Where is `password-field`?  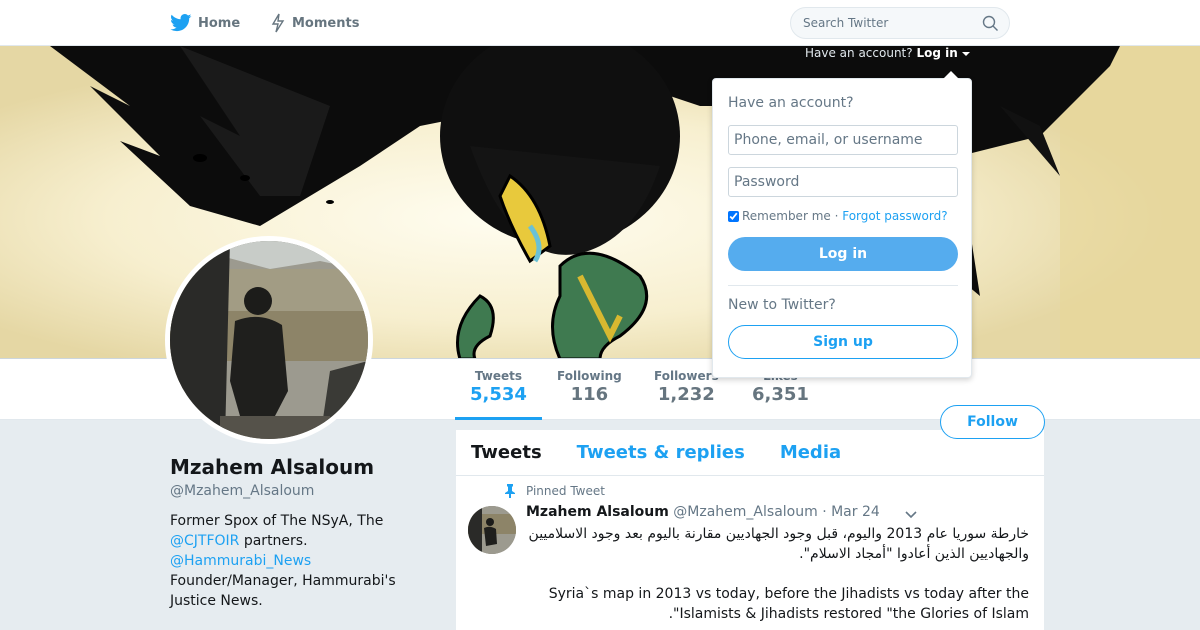 password-field is located at coordinates (843, 182).